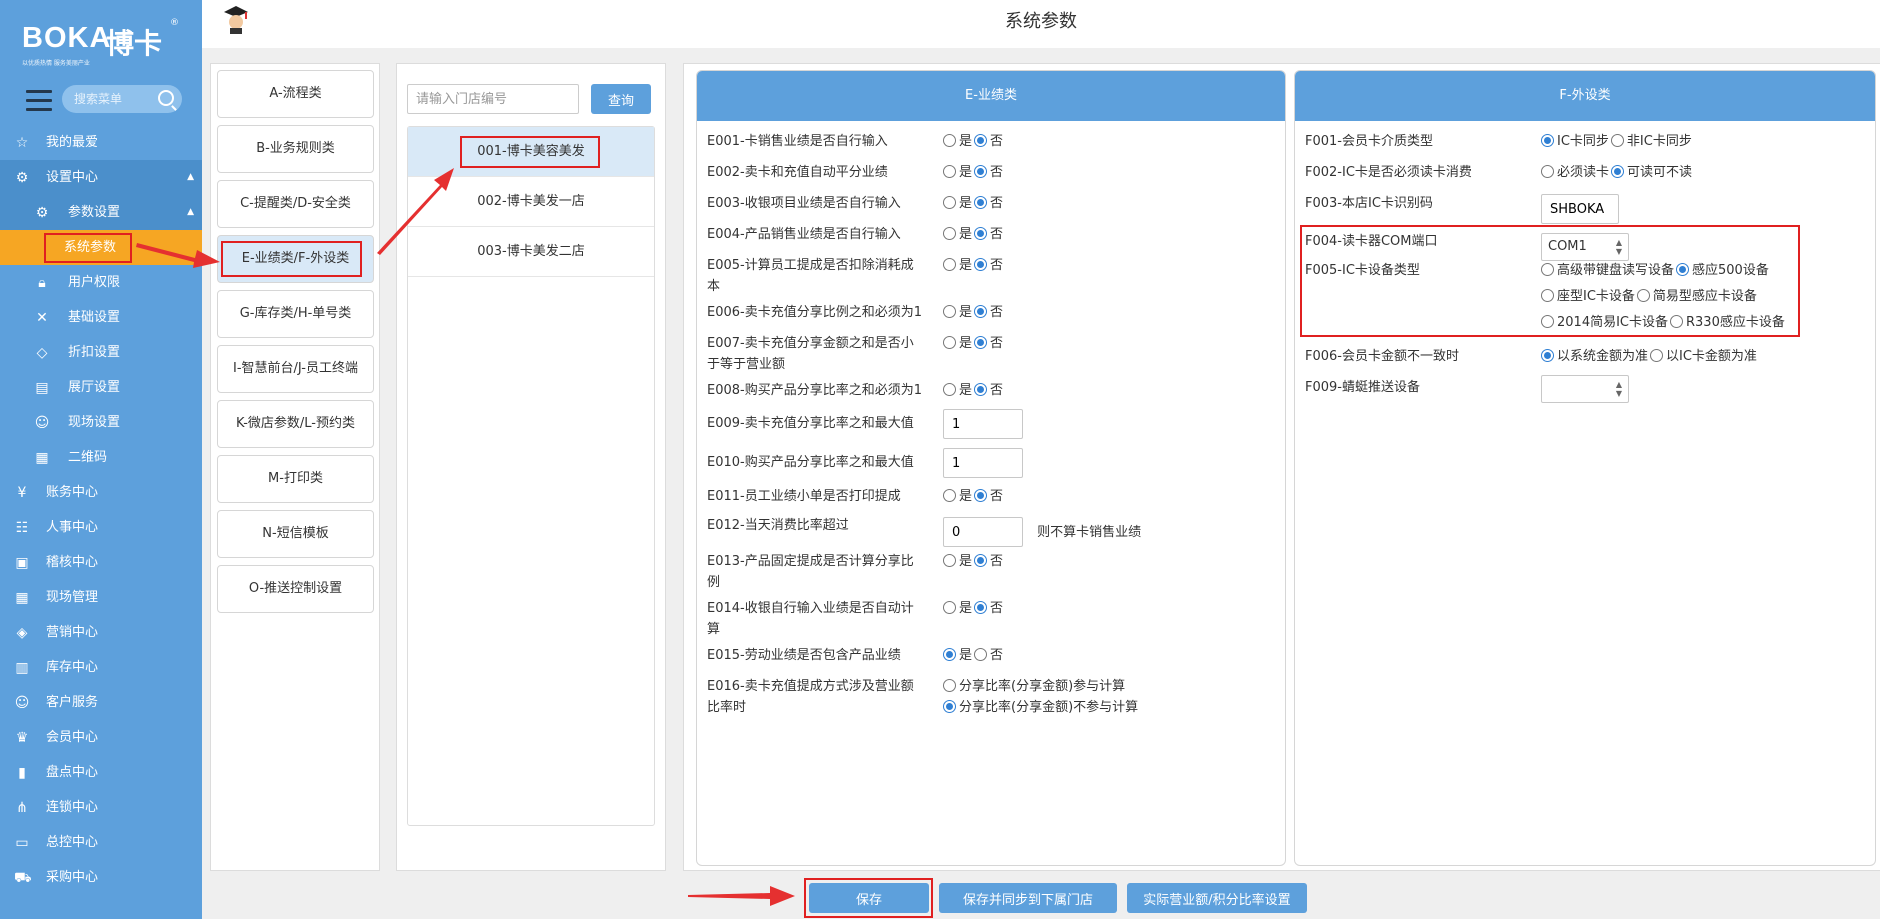  What do you see at coordinates (101, 562) in the screenshot?
I see `nav-audit: ▣ 稽核中心` at bounding box center [101, 562].